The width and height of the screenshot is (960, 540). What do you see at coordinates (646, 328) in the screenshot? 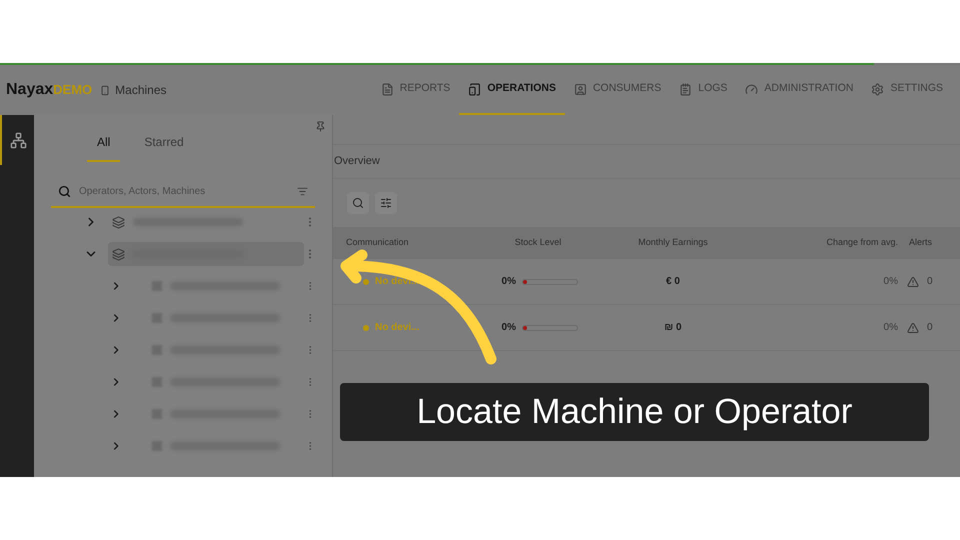
I see `table-row: No devi... 0% ₪ 0 0% 0` at bounding box center [646, 328].